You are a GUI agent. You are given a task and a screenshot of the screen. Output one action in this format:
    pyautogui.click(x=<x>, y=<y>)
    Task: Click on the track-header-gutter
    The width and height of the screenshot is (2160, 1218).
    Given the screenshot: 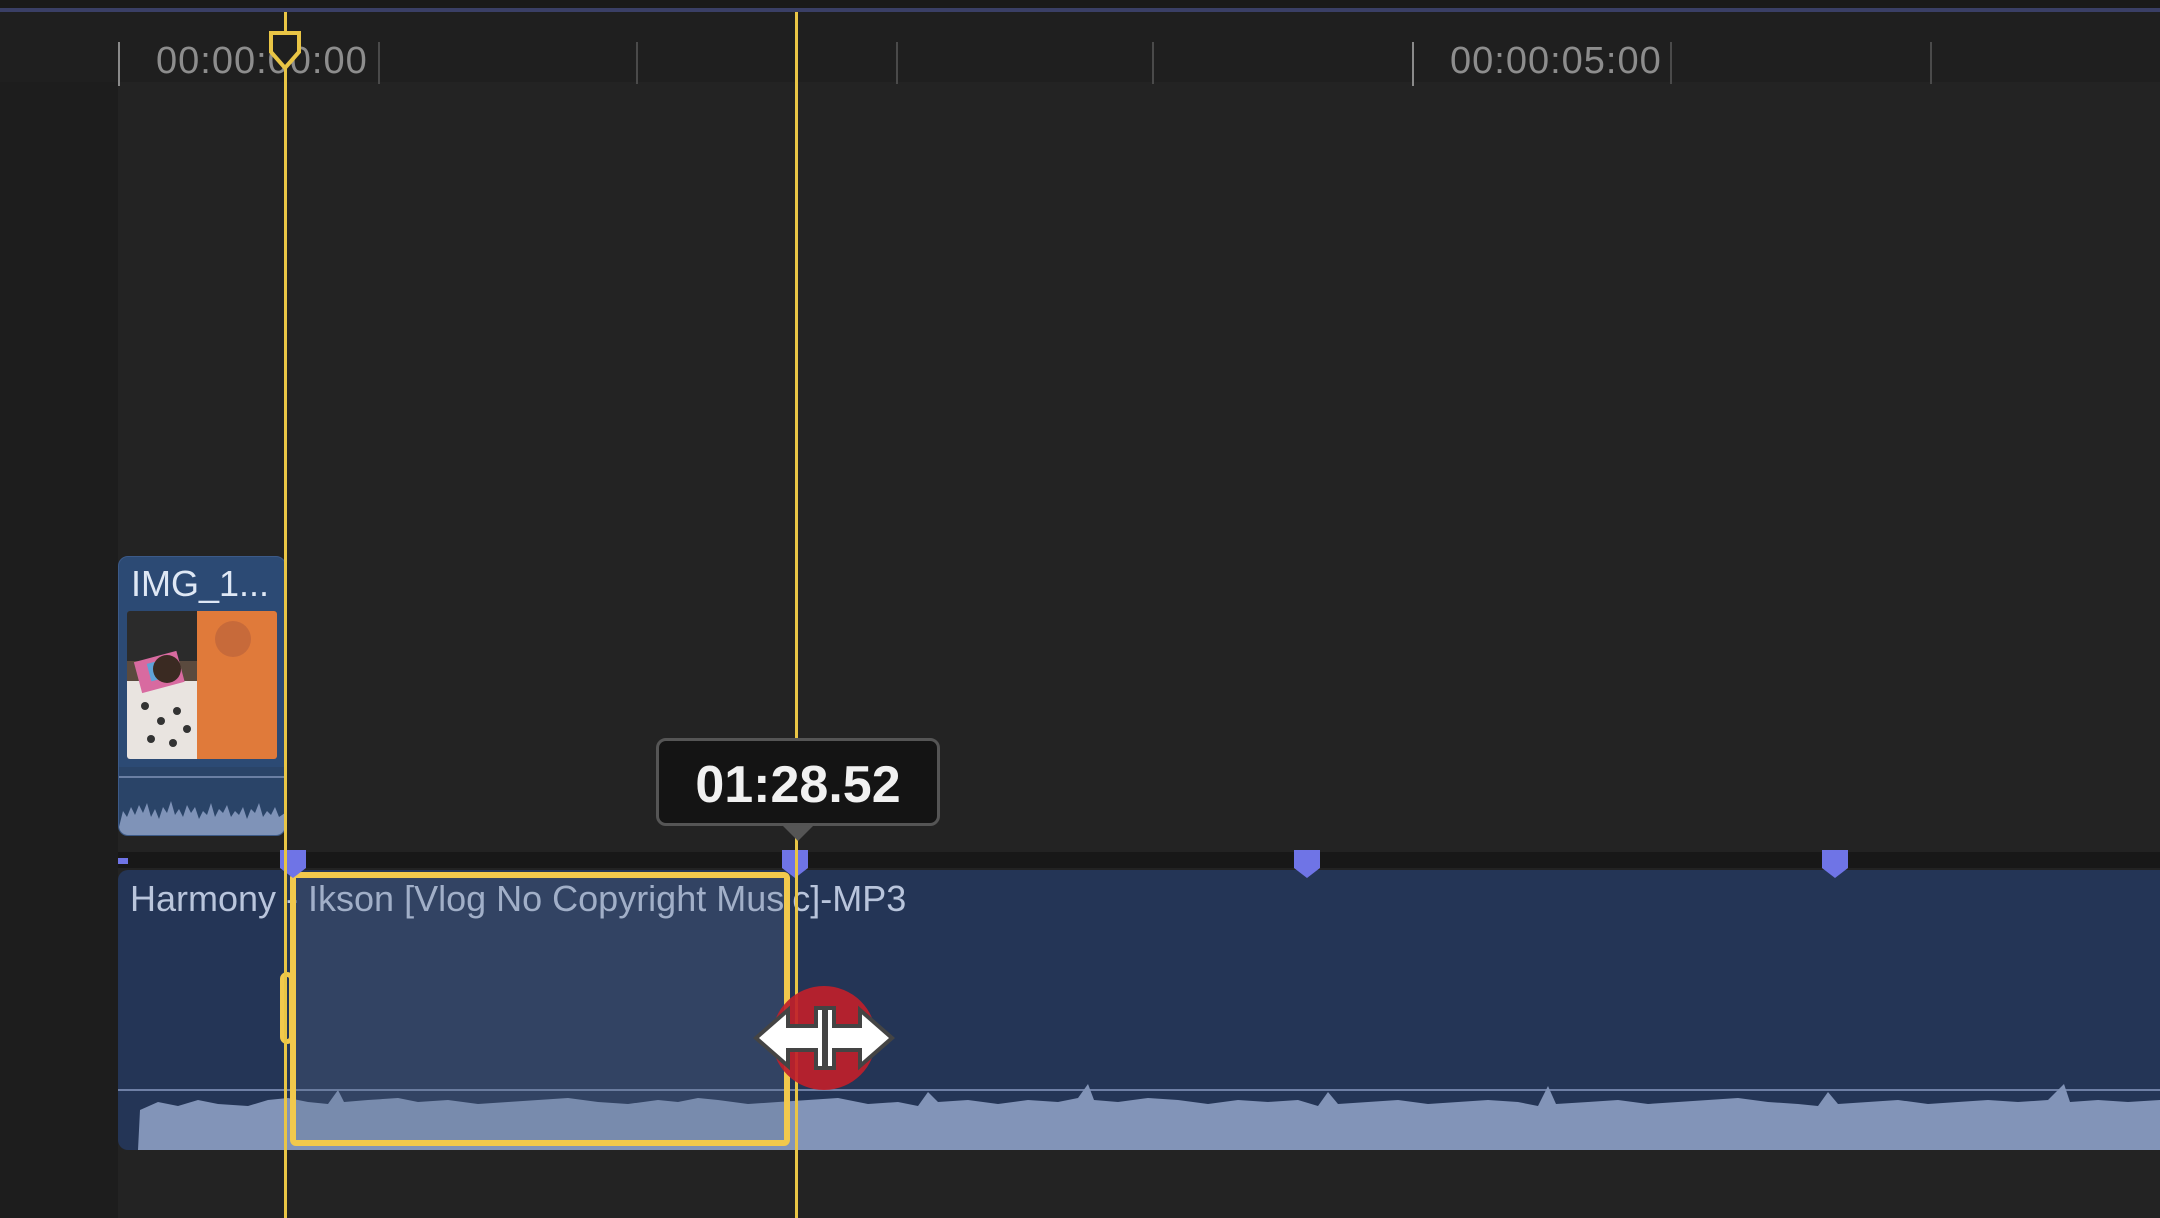 What is the action you would take?
    pyautogui.click(x=59, y=615)
    